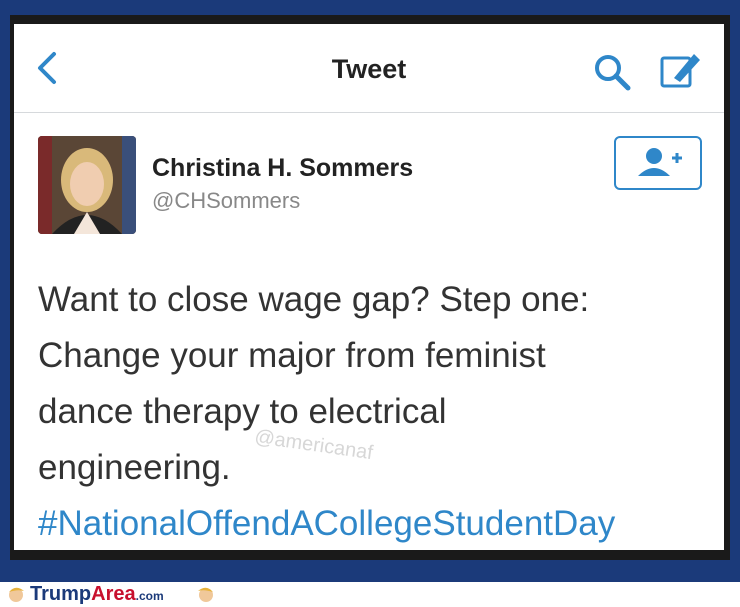 The image size is (740, 607). What do you see at coordinates (613, 72) in the screenshot?
I see `search-icon` at bounding box center [613, 72].